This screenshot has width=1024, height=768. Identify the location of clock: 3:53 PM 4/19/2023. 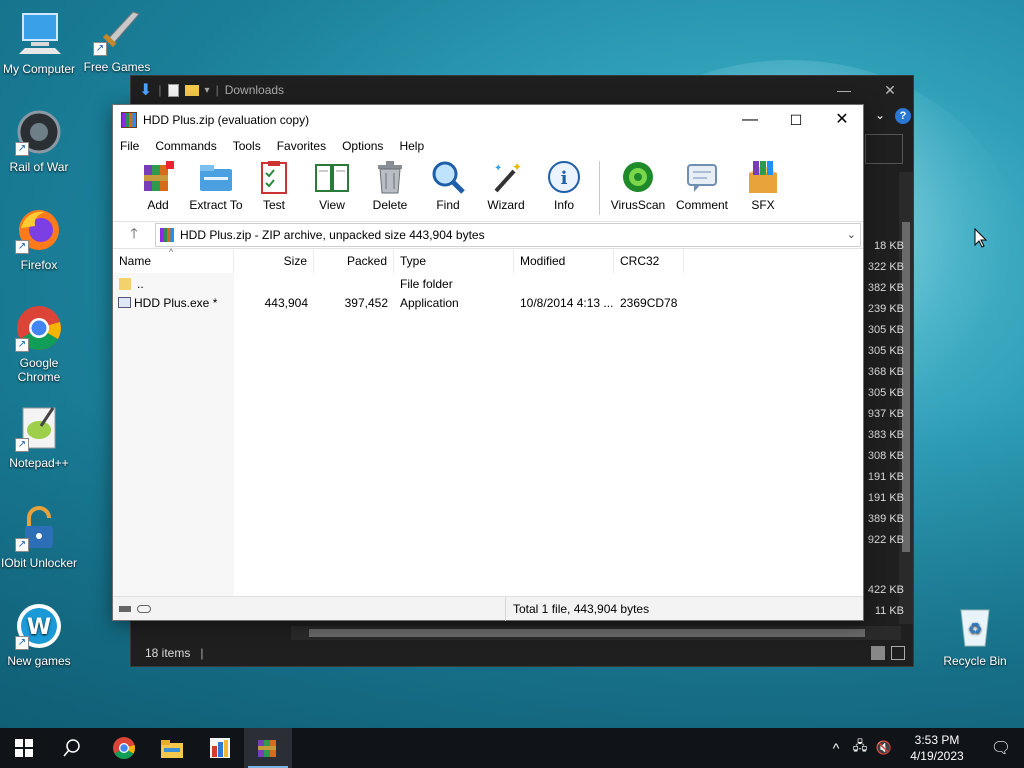
(937, 748).